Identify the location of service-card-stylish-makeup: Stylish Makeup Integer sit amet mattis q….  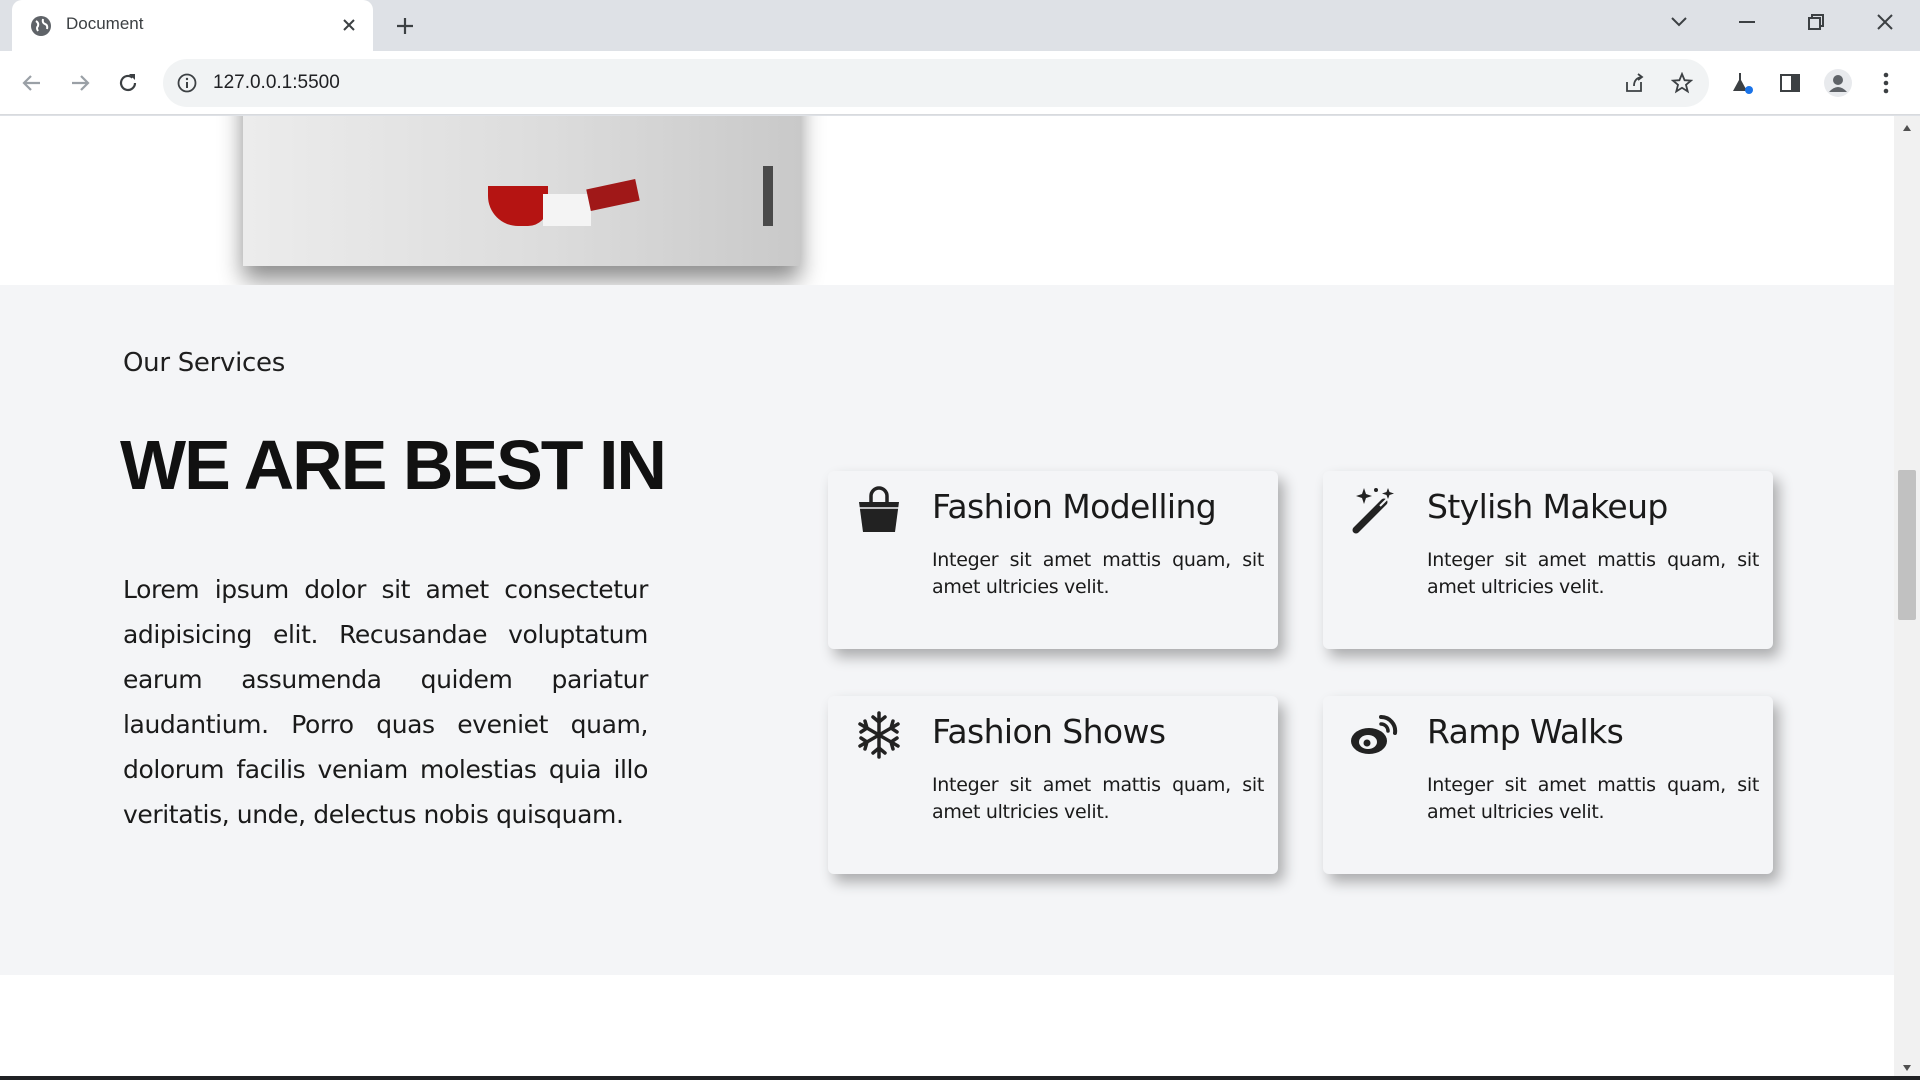
(1548, 560).